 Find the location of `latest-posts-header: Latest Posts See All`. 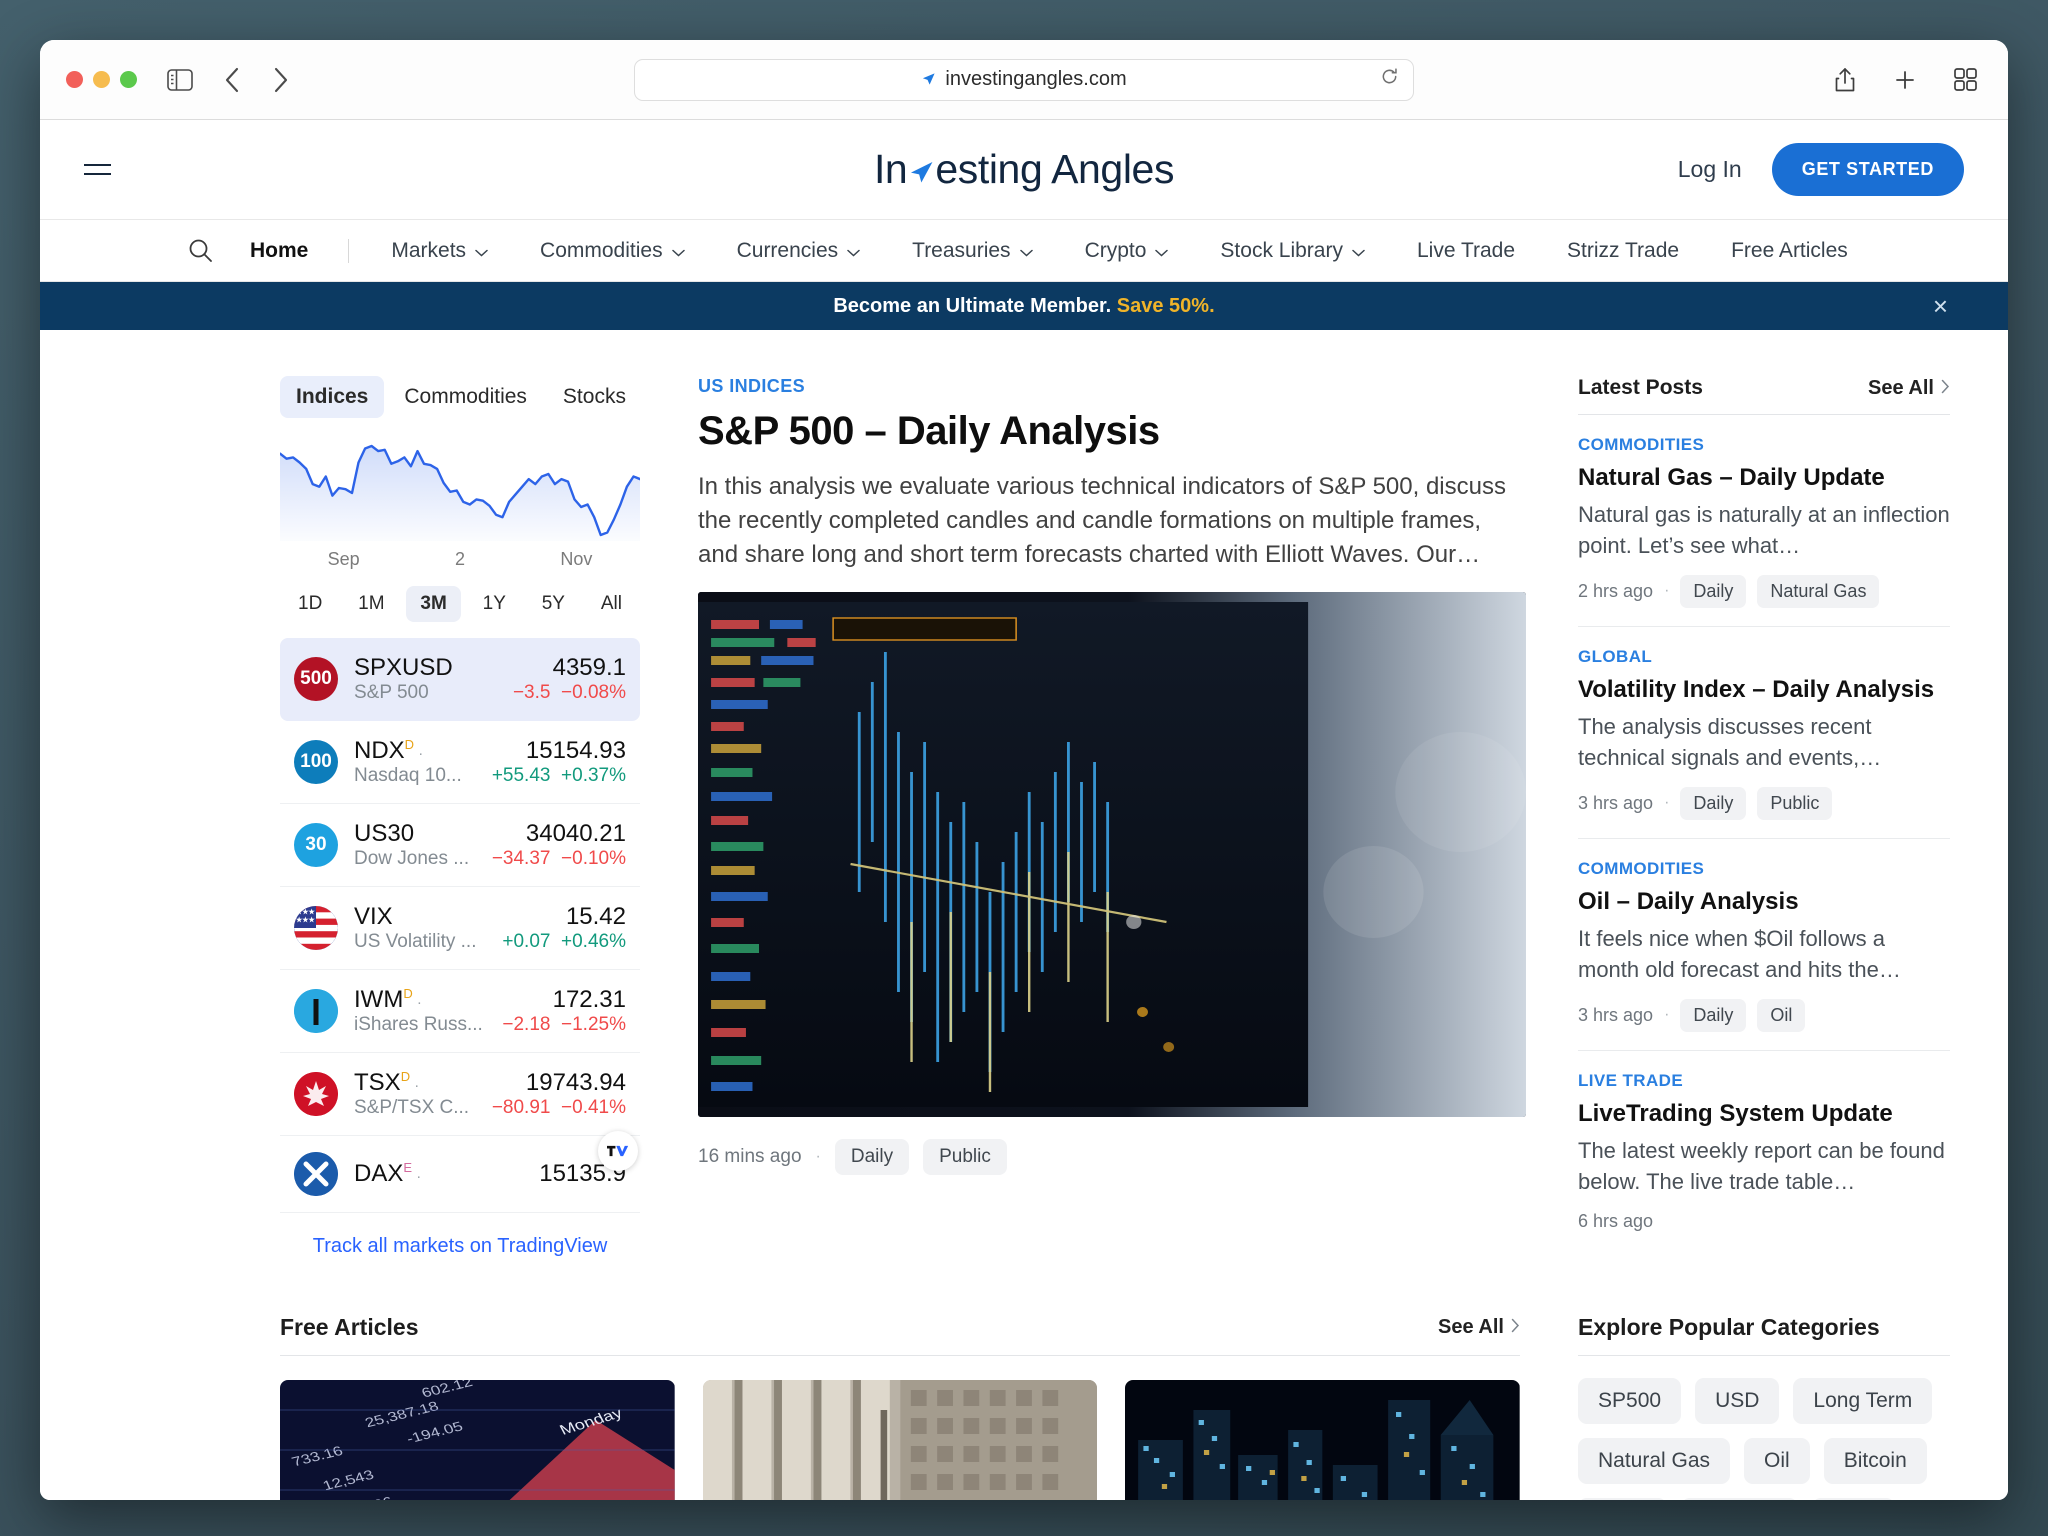

latest-posts-header: Latest Posts See All is located at coordinates (1764, 395).